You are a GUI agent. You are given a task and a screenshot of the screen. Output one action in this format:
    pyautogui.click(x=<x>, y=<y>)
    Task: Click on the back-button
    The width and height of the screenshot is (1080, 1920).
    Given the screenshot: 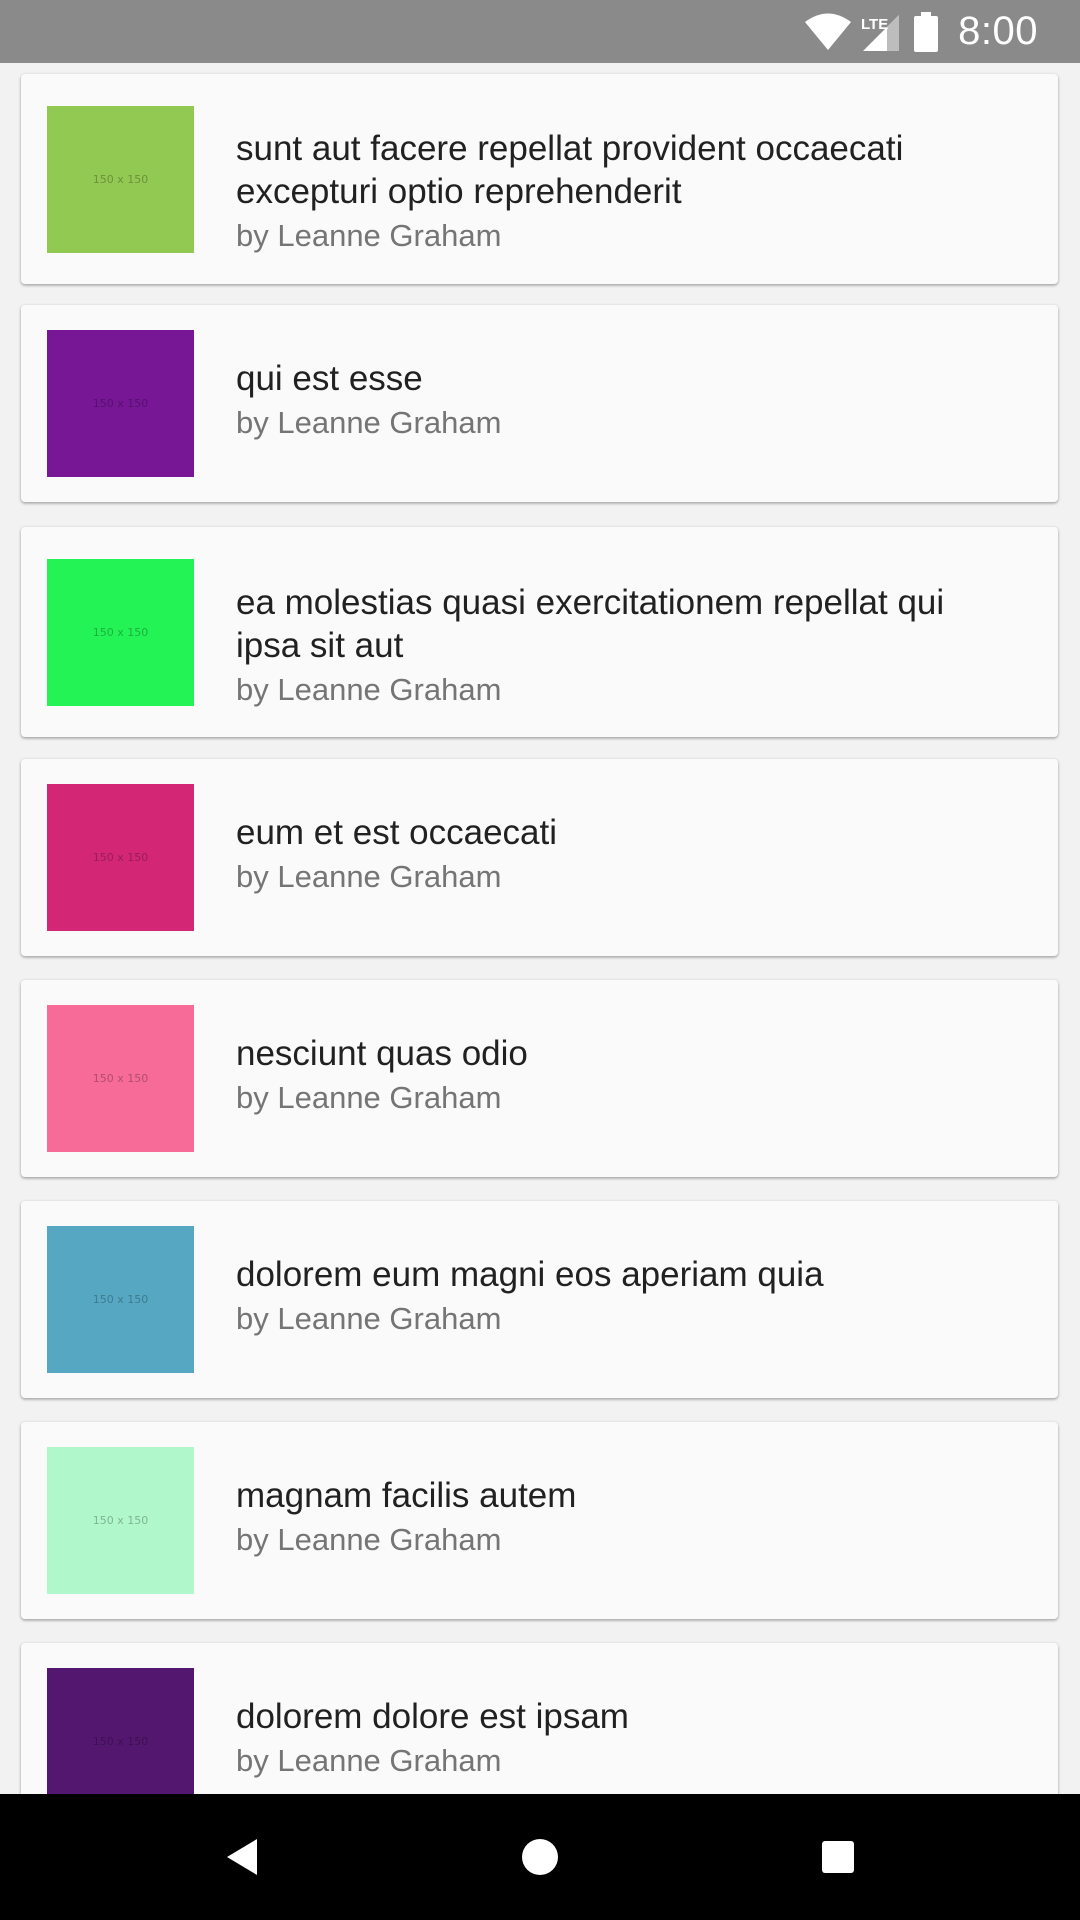 What is the action you would take?
    pyautogui.click(x=242, y=1857)
    